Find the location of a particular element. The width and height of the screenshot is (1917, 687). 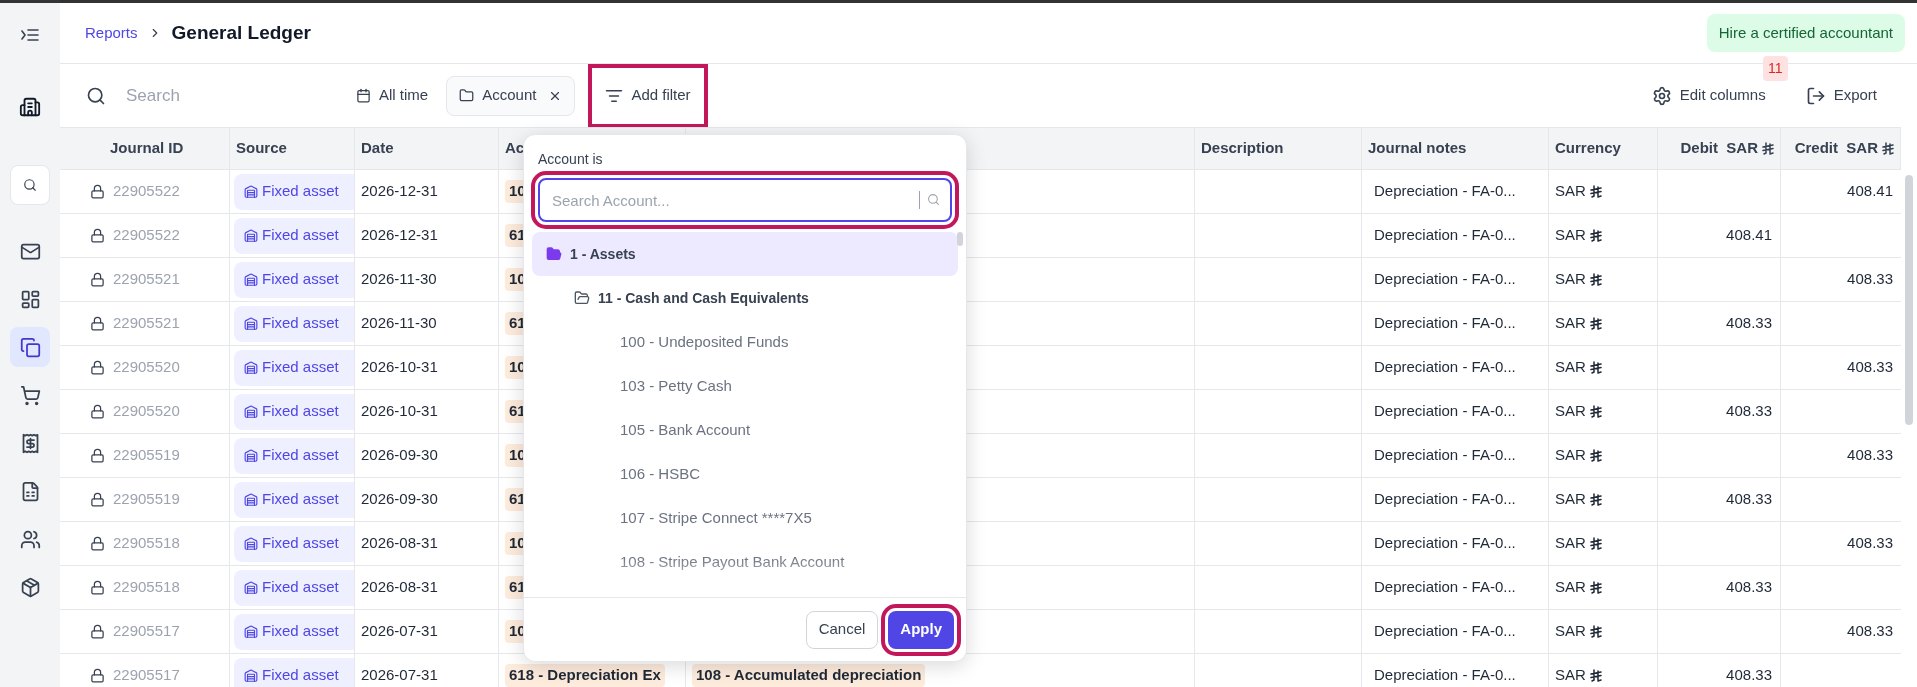

date-filter-button: All time is located at coordinates (392, 95).